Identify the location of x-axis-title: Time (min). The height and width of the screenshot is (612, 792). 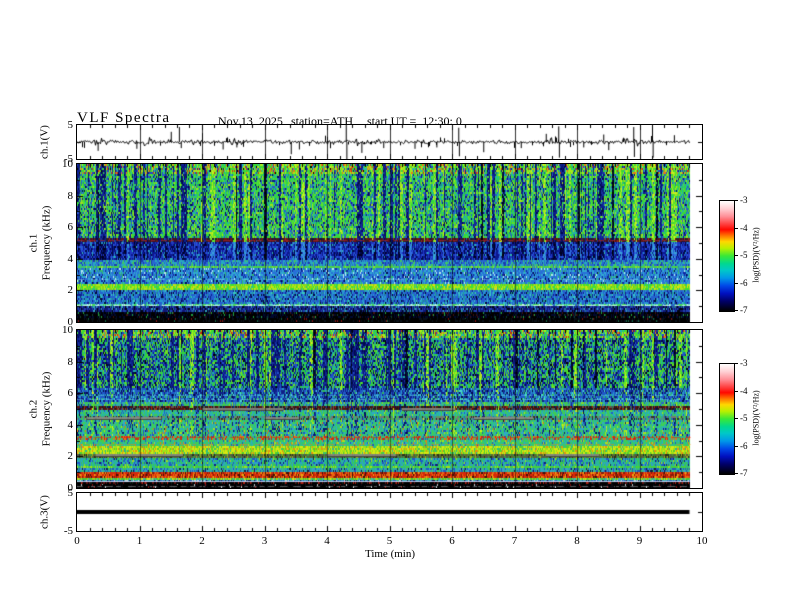
(390, 554).